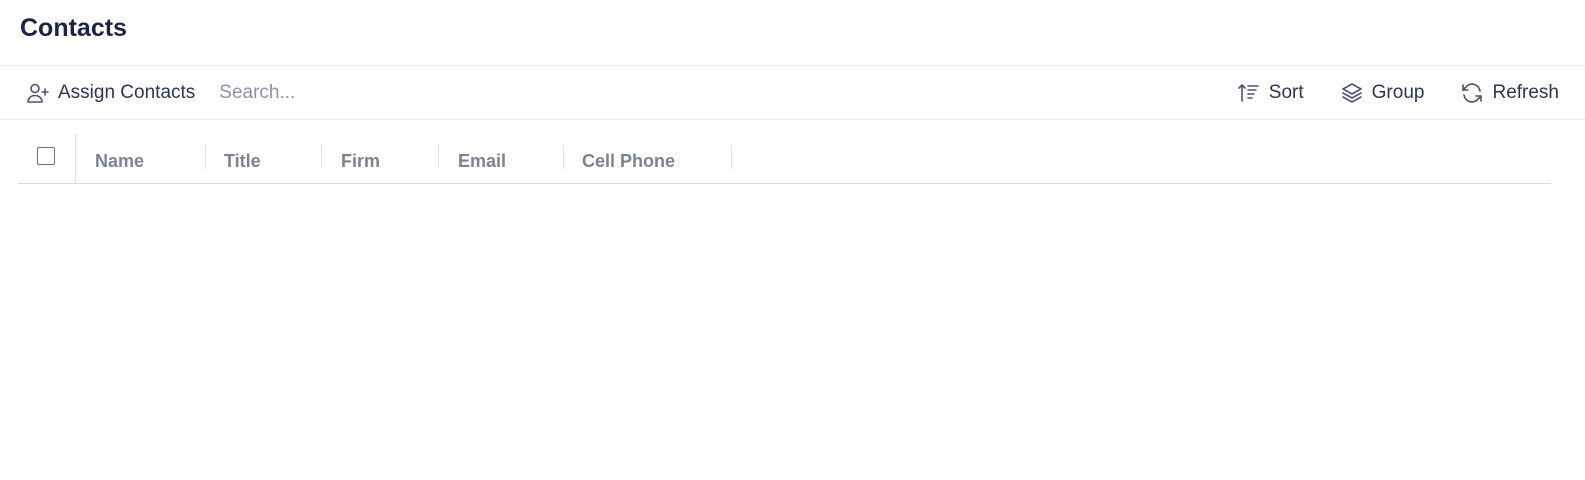 The image size is (1585, 480). What do you see at coordinates (38, 93) in the screenshot?
I see `user-plus-icon` at bounding box center [38, 93].